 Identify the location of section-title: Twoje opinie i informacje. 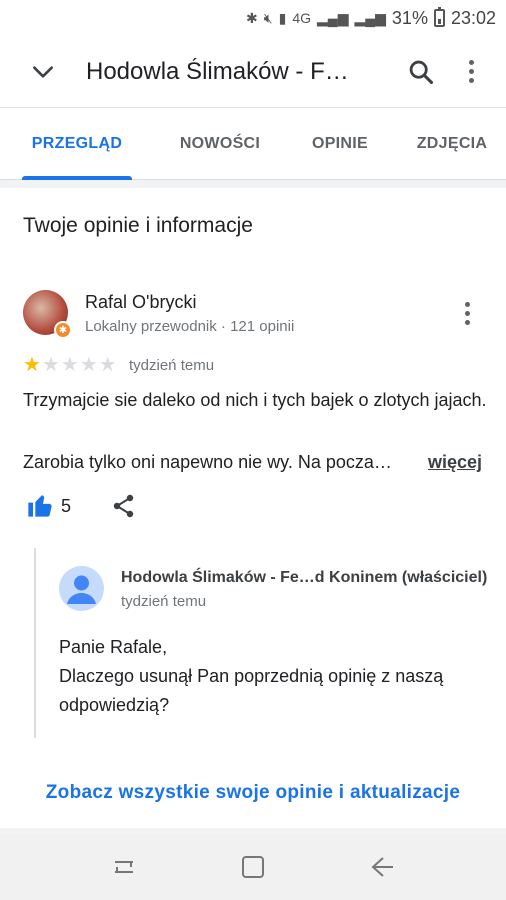
(138, 225).